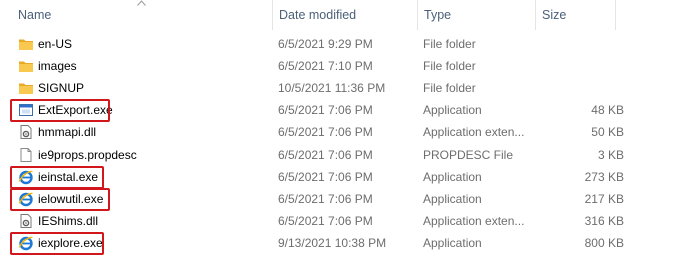  I want to click on file-size: 217 KB, so click(604, 198).